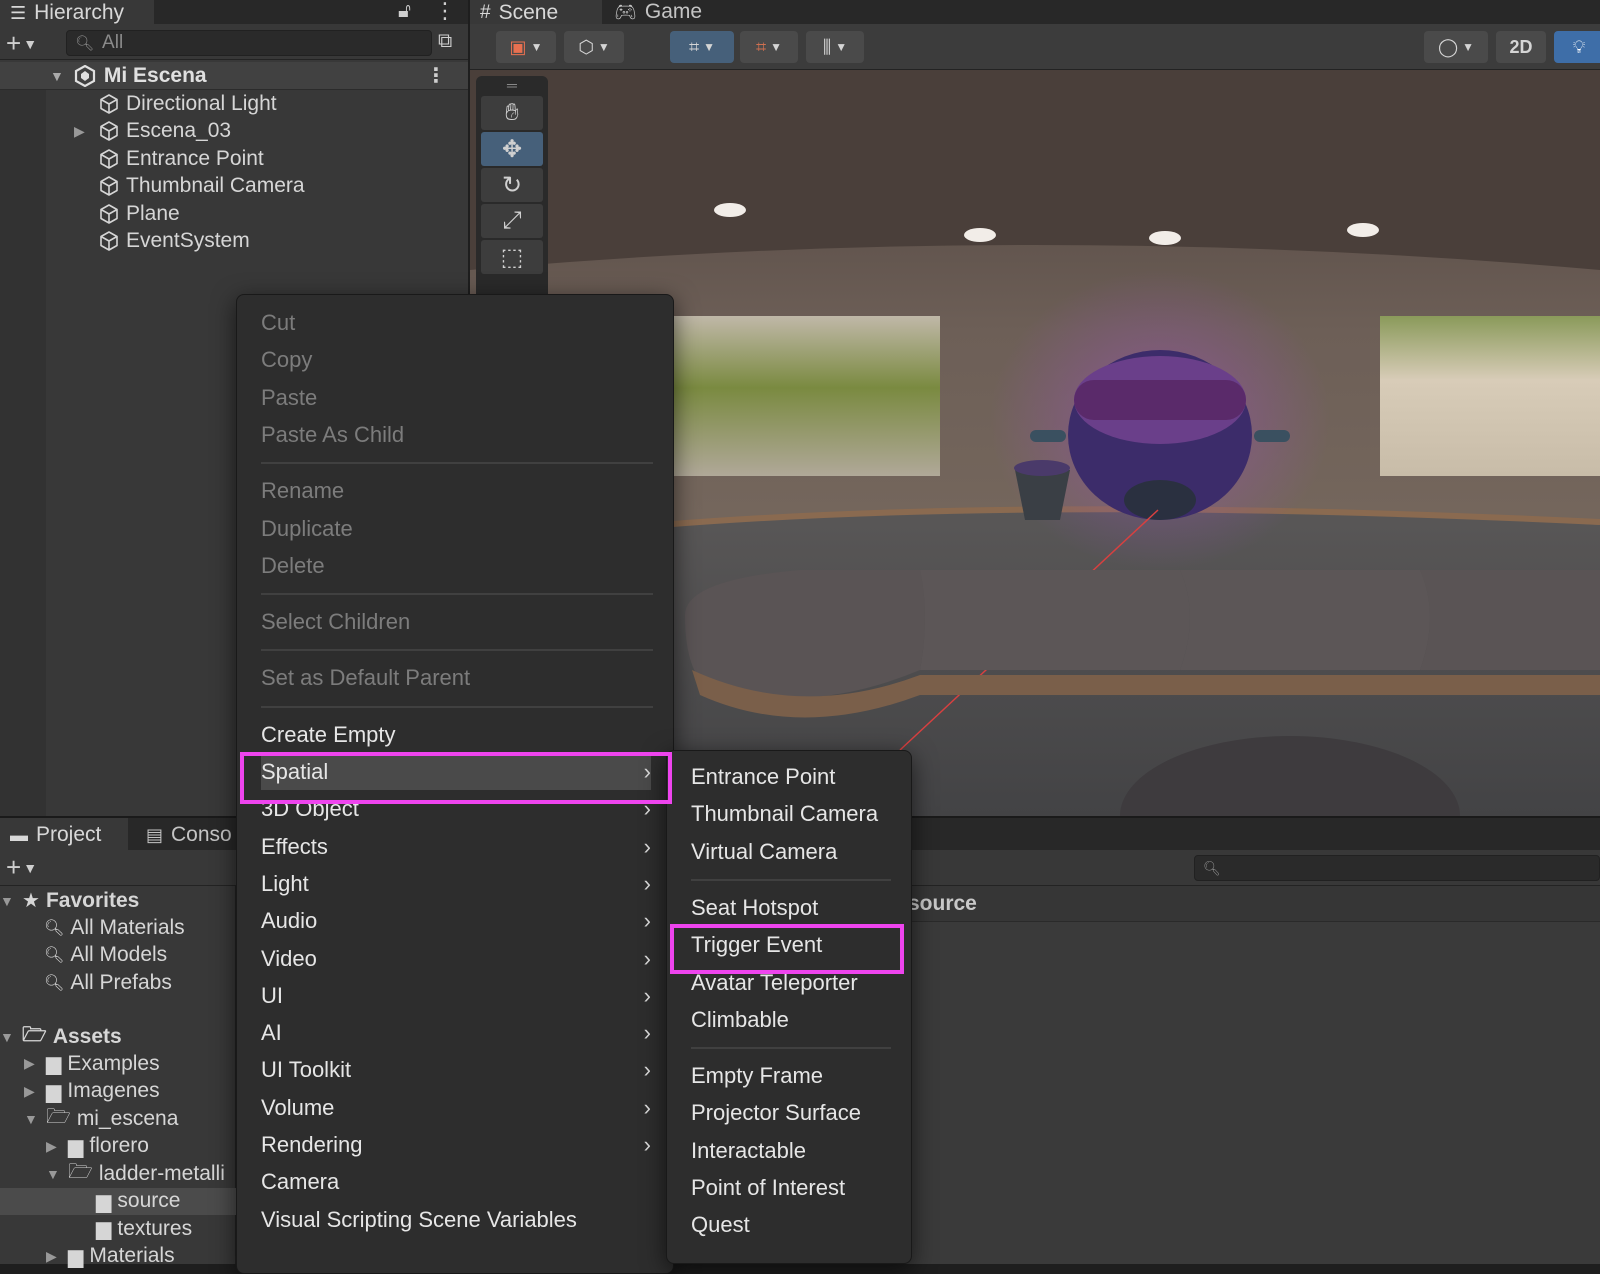 This screenshot has width=1600, height=1274. I want to click on submenu-item-climbable: Climbable, so click(796, 1020).